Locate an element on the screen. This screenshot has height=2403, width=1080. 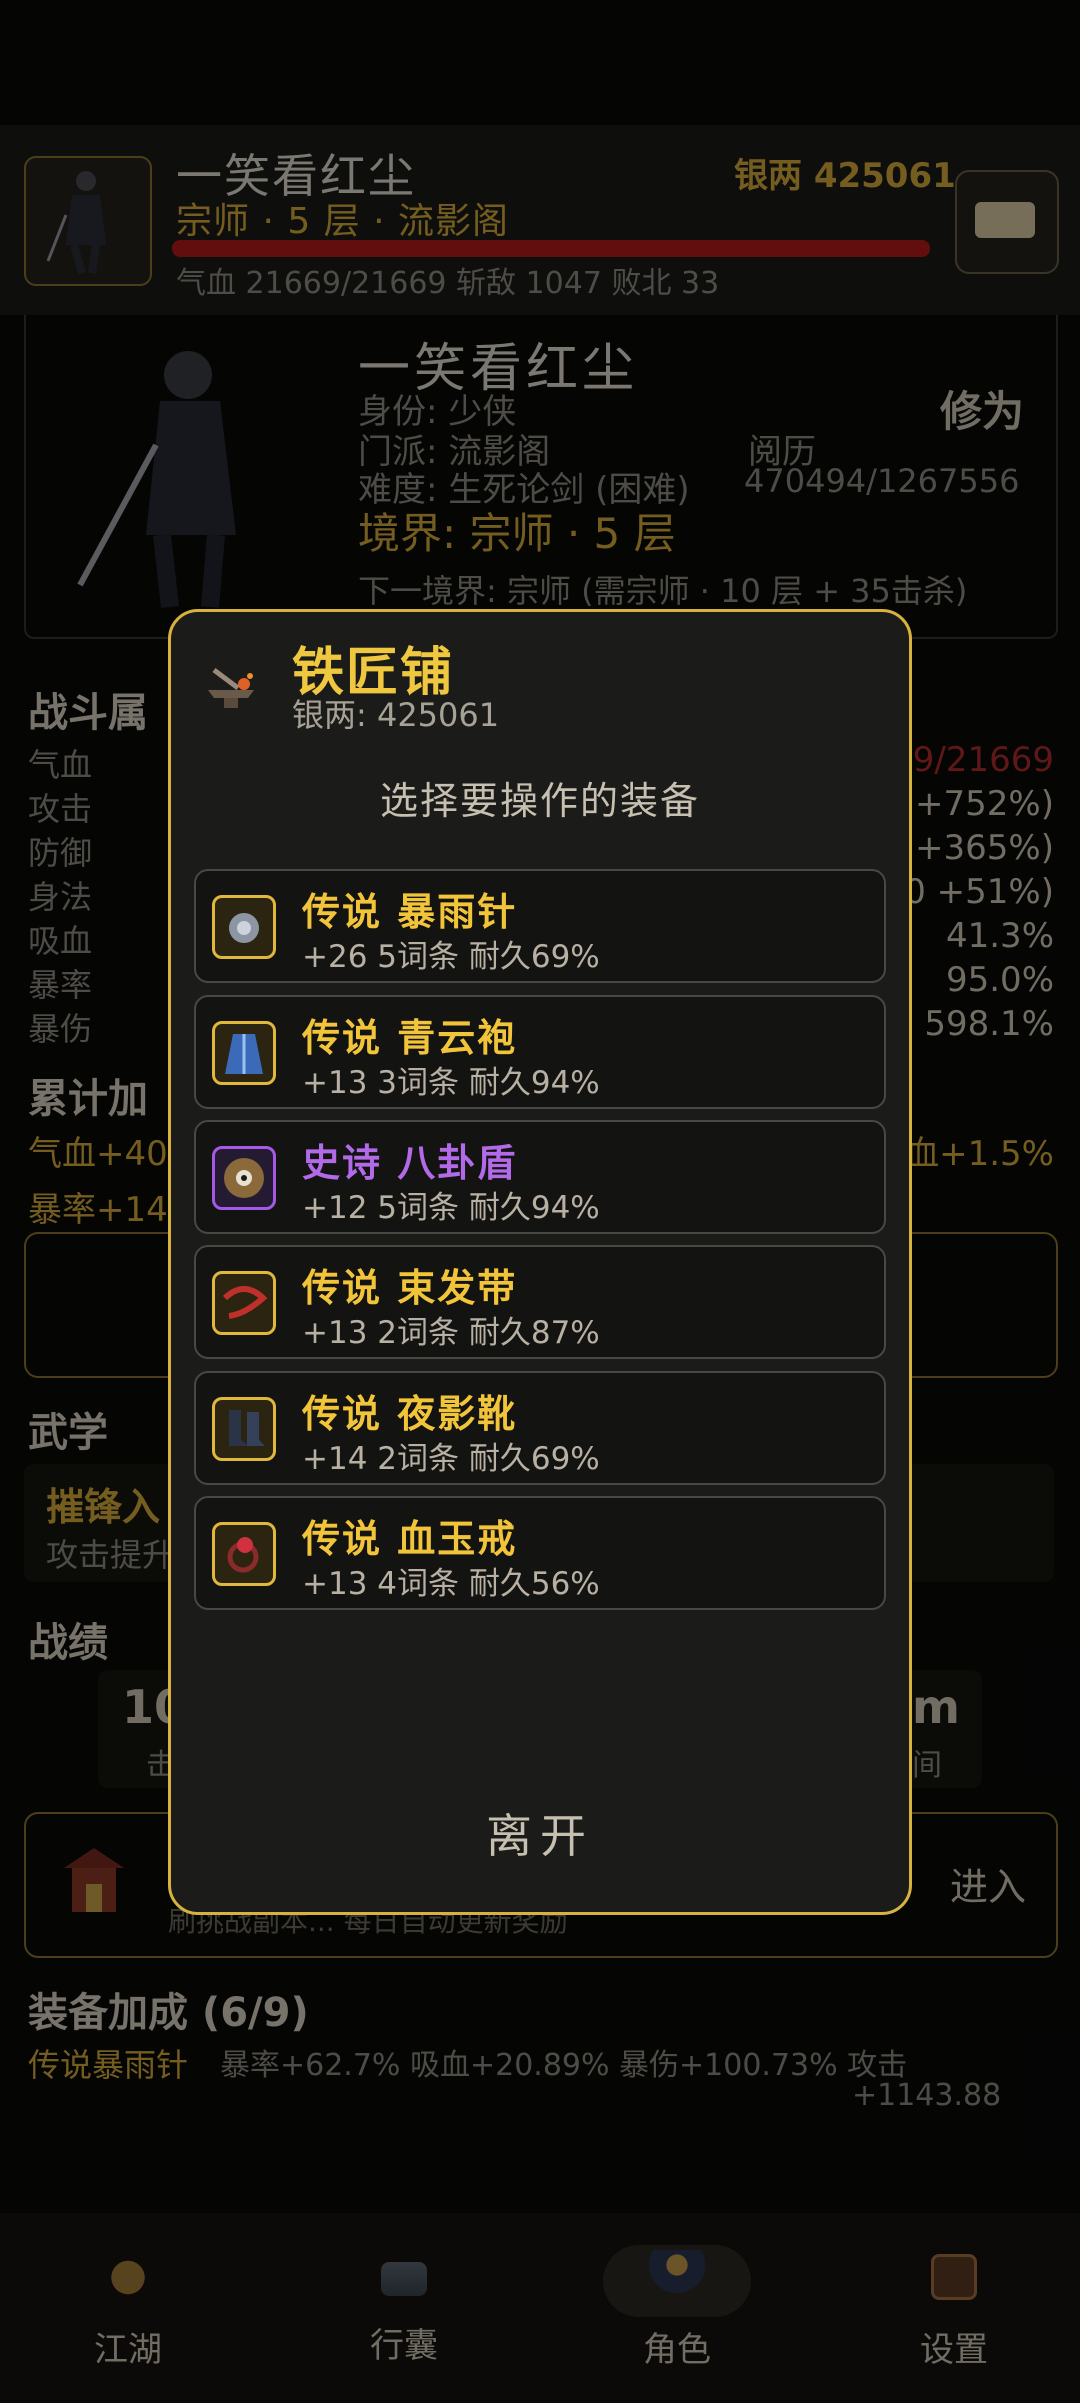
item-detail: +12 5词条 耐久94% is located at coordinates (451, 1208).